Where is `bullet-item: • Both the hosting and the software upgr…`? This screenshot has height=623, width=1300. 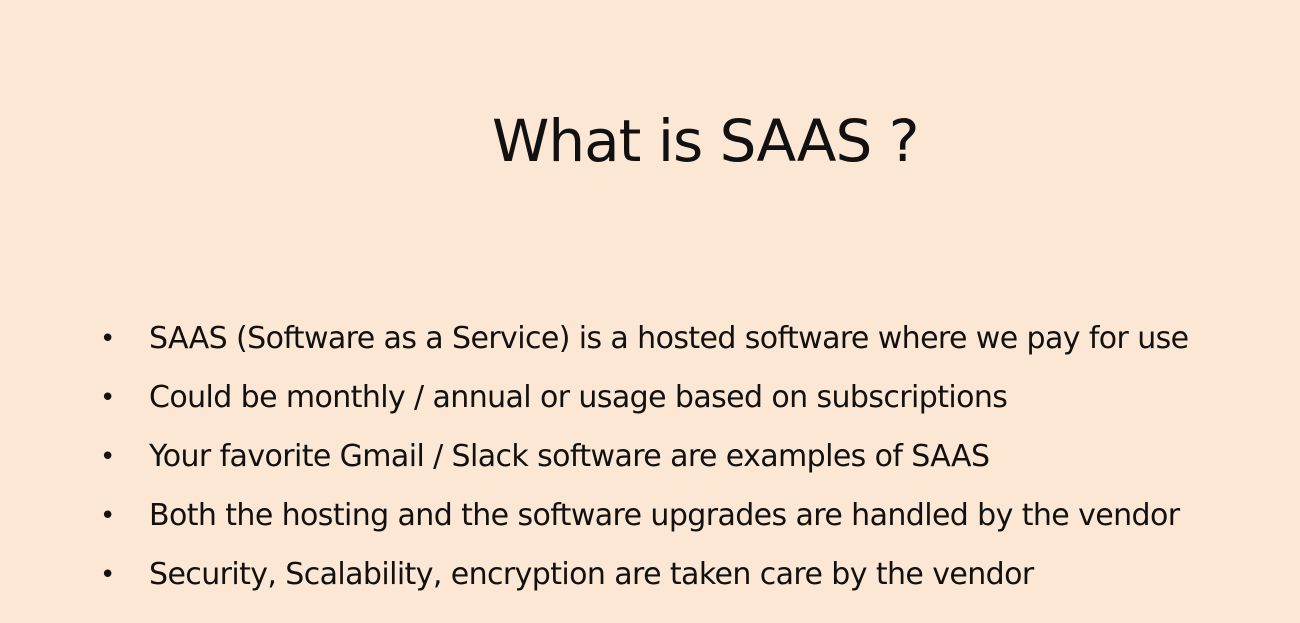 bullet-item: • Both the hosting and the software upgr… is located at coordinates (695, 523).